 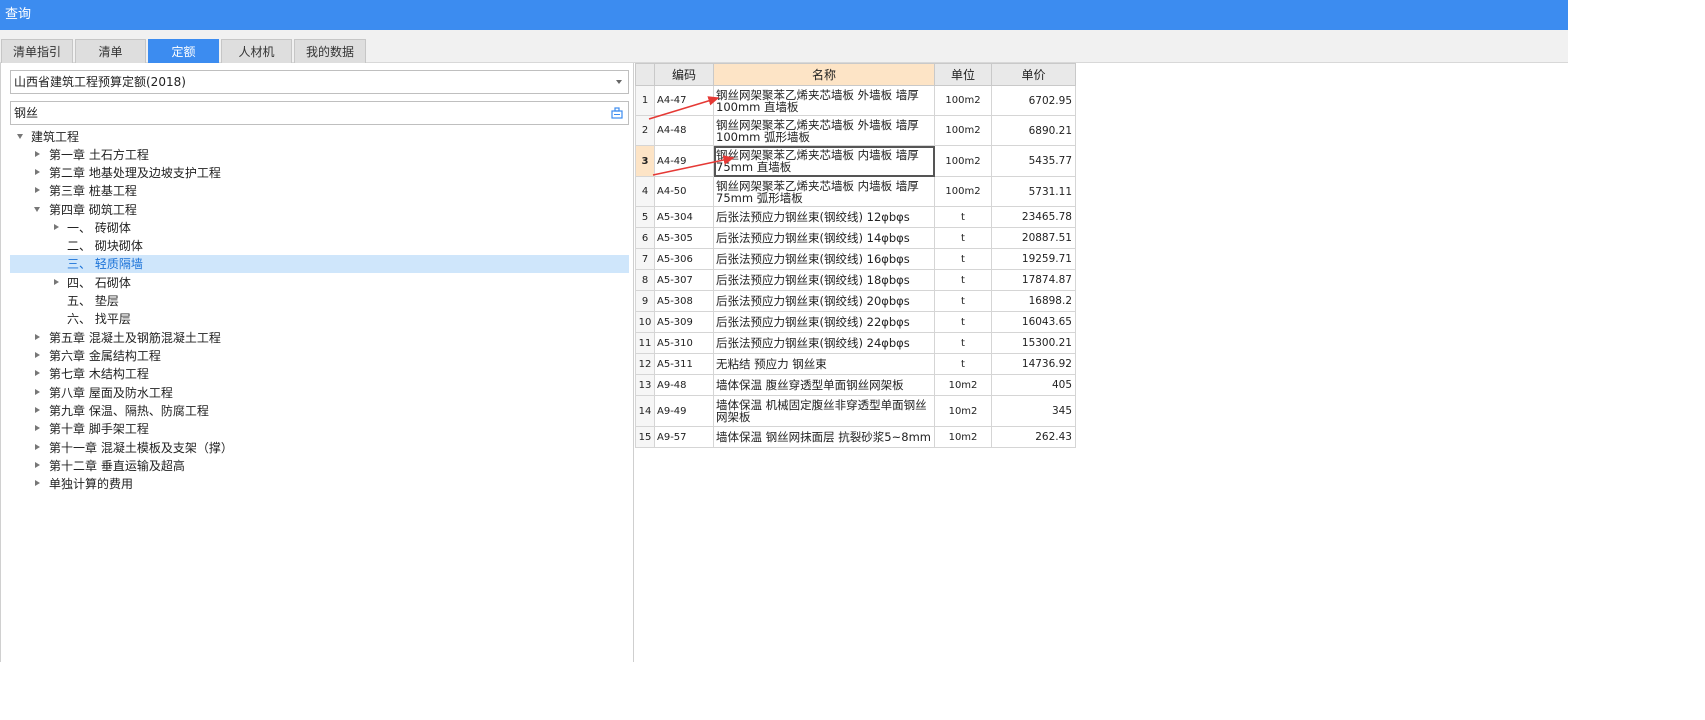 What do you see at coordinates (319, 155) in the screenshot?
I see `tree-chapter: 第一章 土石方工程` at bounding box center [319, 155].